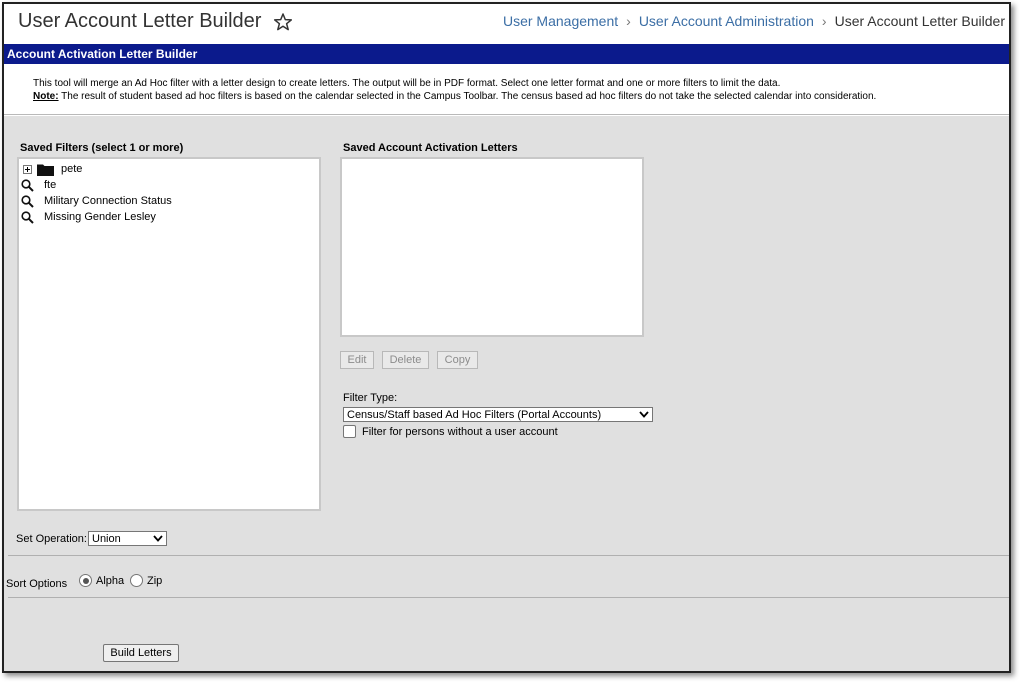  What do you see at coordinates (919, 21) in the screenshot?
I see `breadcrumb-current: User Account Letter Builder` at bounding box center [919, 21].